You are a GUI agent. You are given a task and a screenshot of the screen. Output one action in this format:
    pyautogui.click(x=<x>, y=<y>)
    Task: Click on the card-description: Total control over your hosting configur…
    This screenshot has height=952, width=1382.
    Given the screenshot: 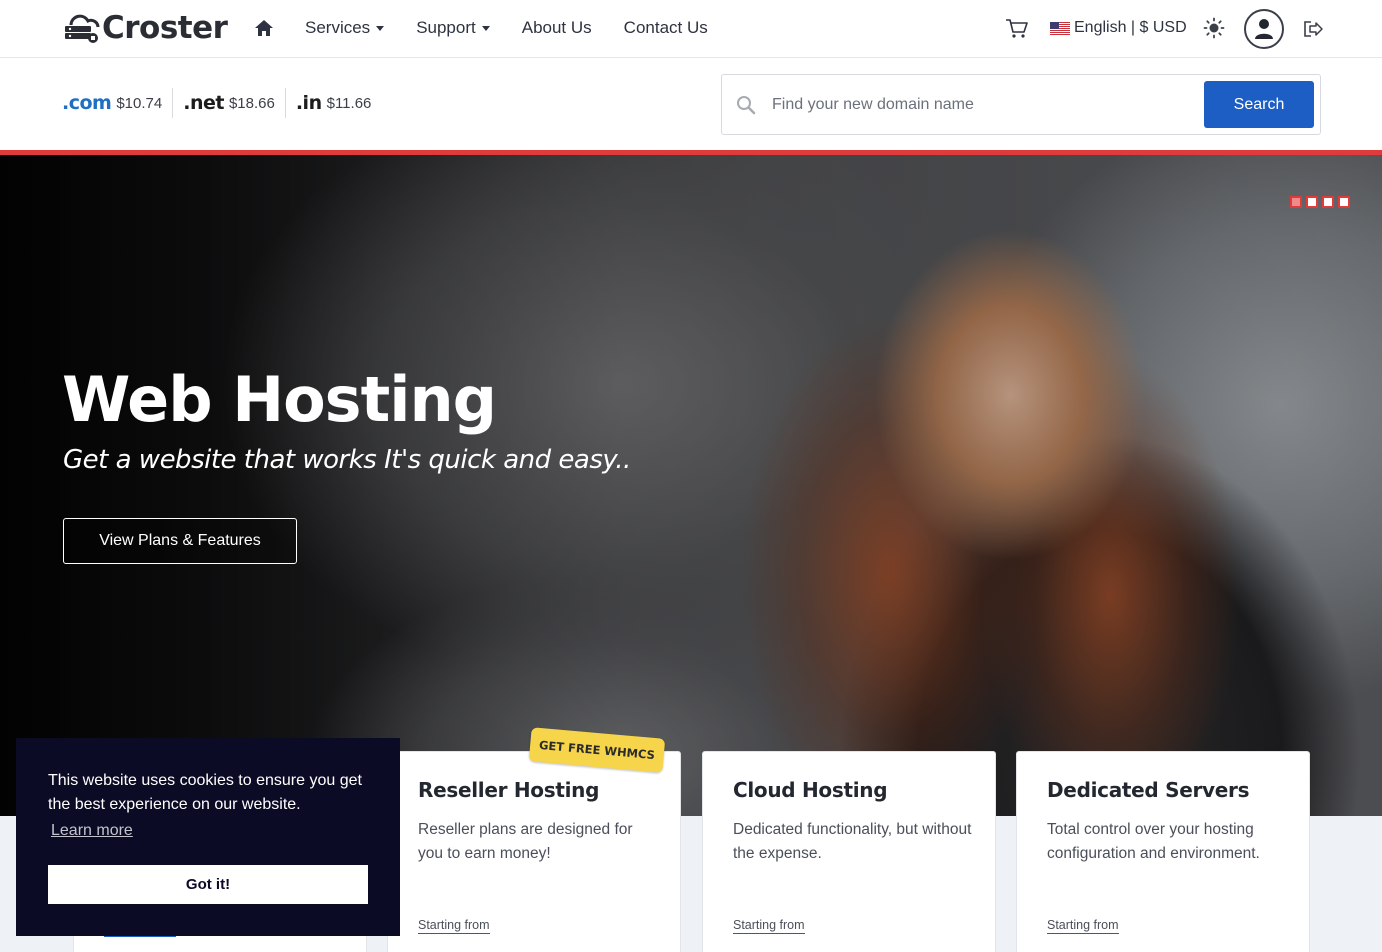 What is the action you would take?
    pyautogui.click(x=1153, y=841)
    